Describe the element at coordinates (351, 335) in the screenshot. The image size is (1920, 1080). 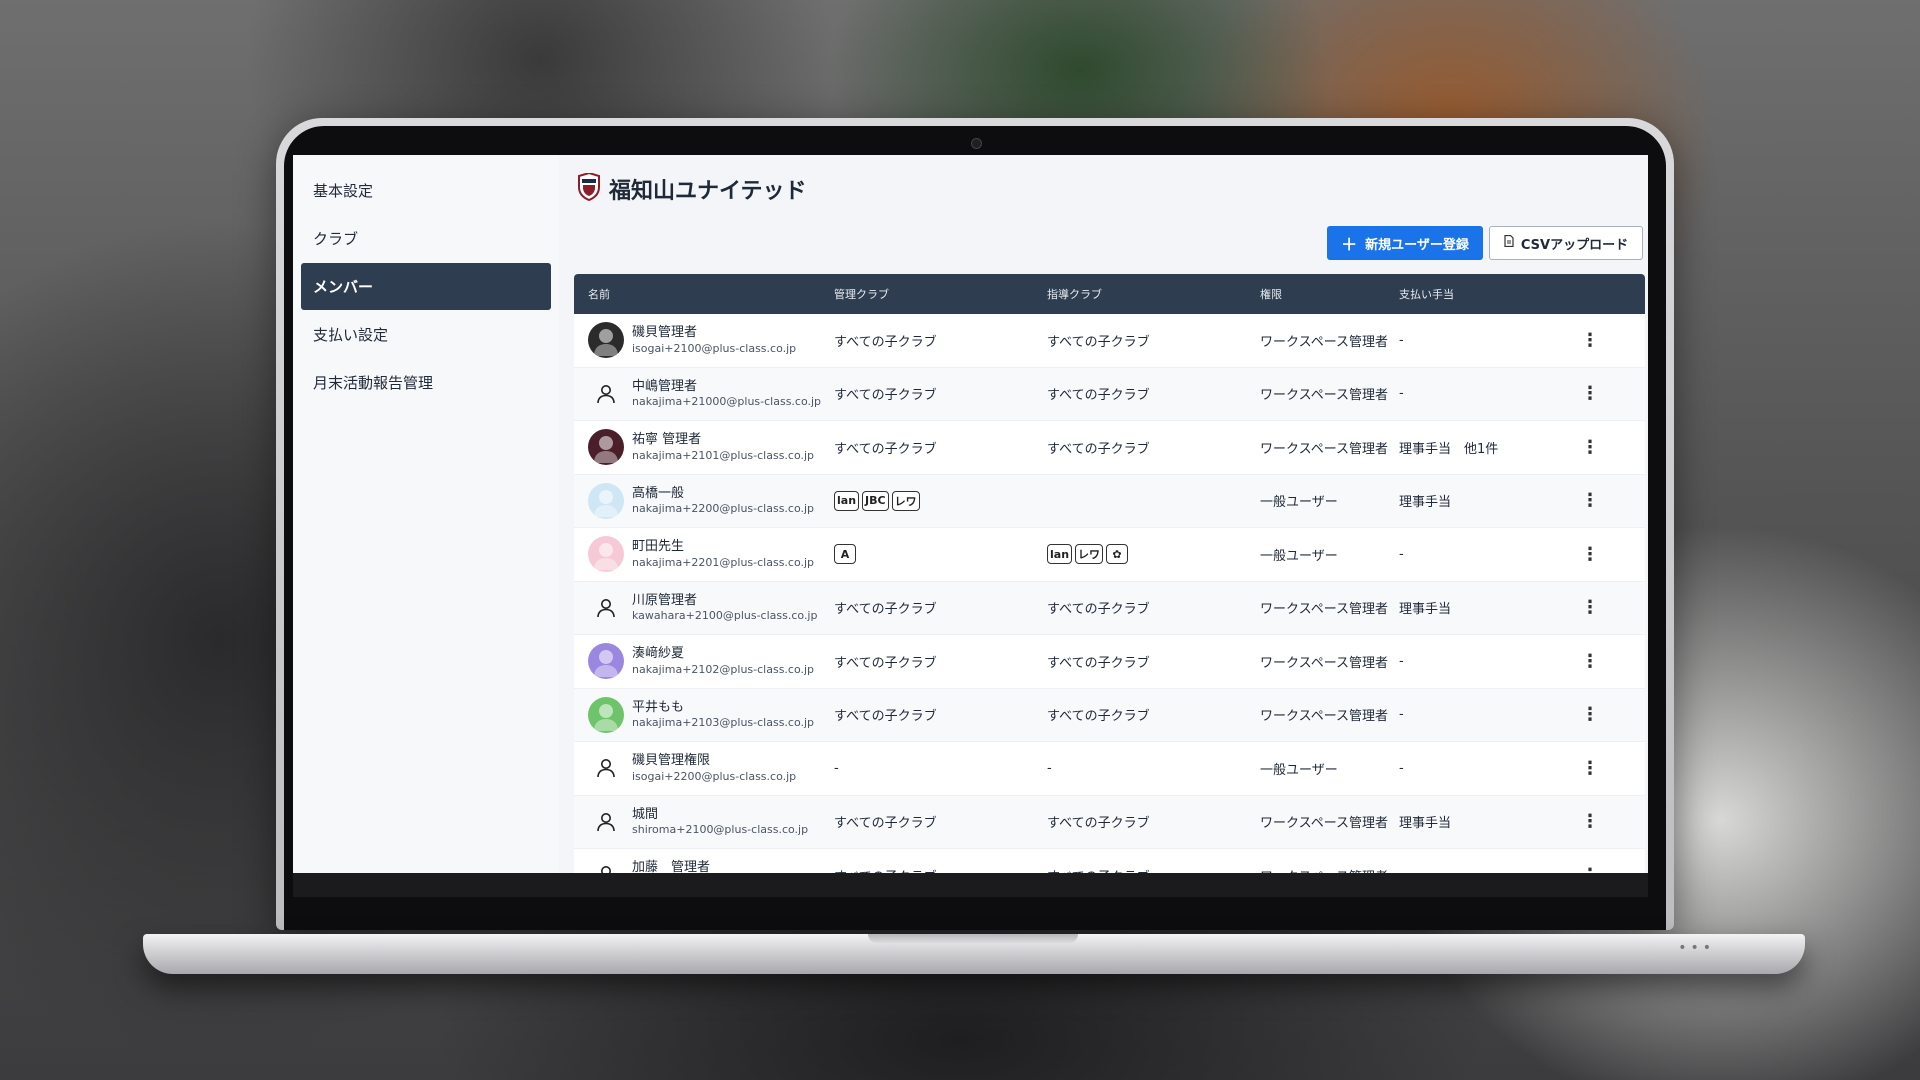
I see `sidebar-item-label: 支払い設定` at that location.